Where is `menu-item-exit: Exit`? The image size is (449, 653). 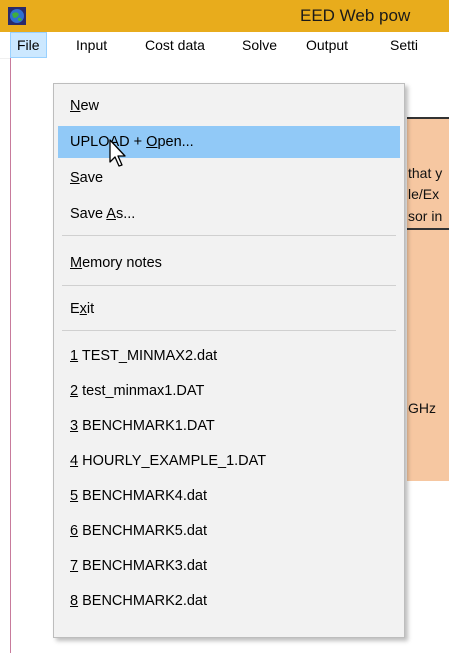 menu-item-exit: Exit is located at coordinates (229, 309).